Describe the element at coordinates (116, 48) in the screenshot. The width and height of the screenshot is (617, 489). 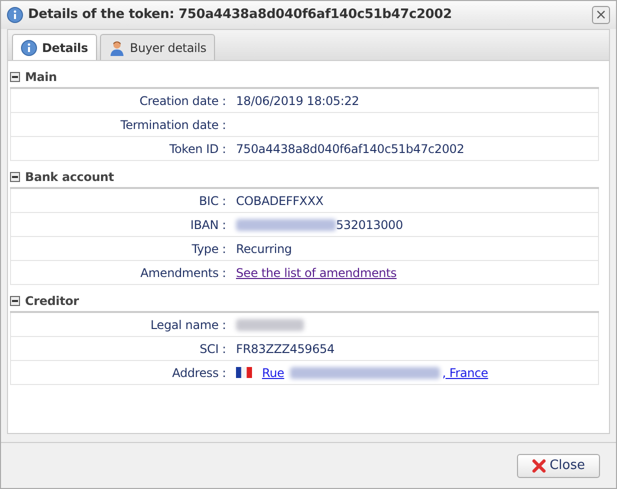
I see `person-icon` at that location.